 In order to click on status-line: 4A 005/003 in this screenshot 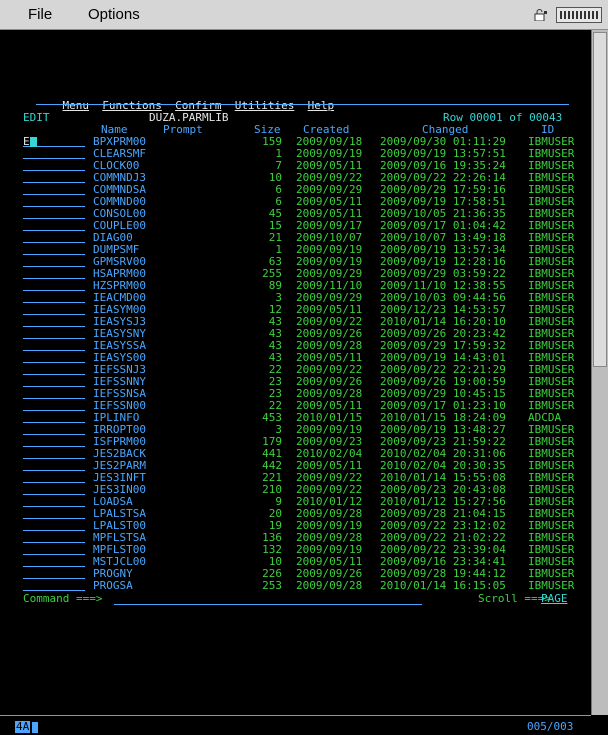, I will do `click(304, 725)`.